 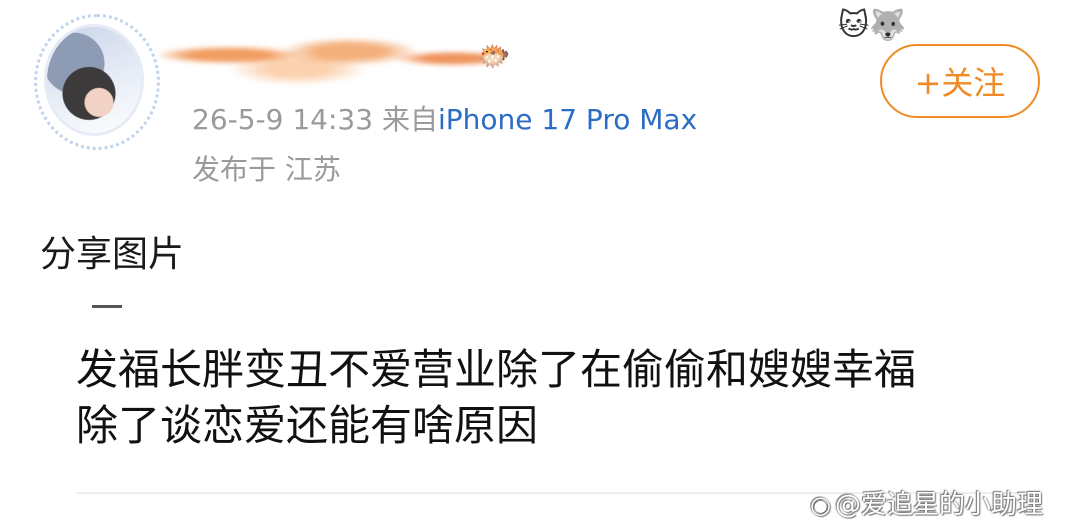 I want to click on source-device: iPhone 17 Pro Max, so click(x=567, y=119).